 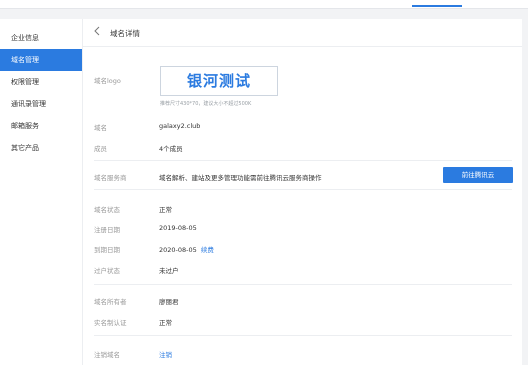 What do you see at coordinates (125, 33) in the screenshot?
I see `page-title: 域名详情` at bounding box center [125, 33].